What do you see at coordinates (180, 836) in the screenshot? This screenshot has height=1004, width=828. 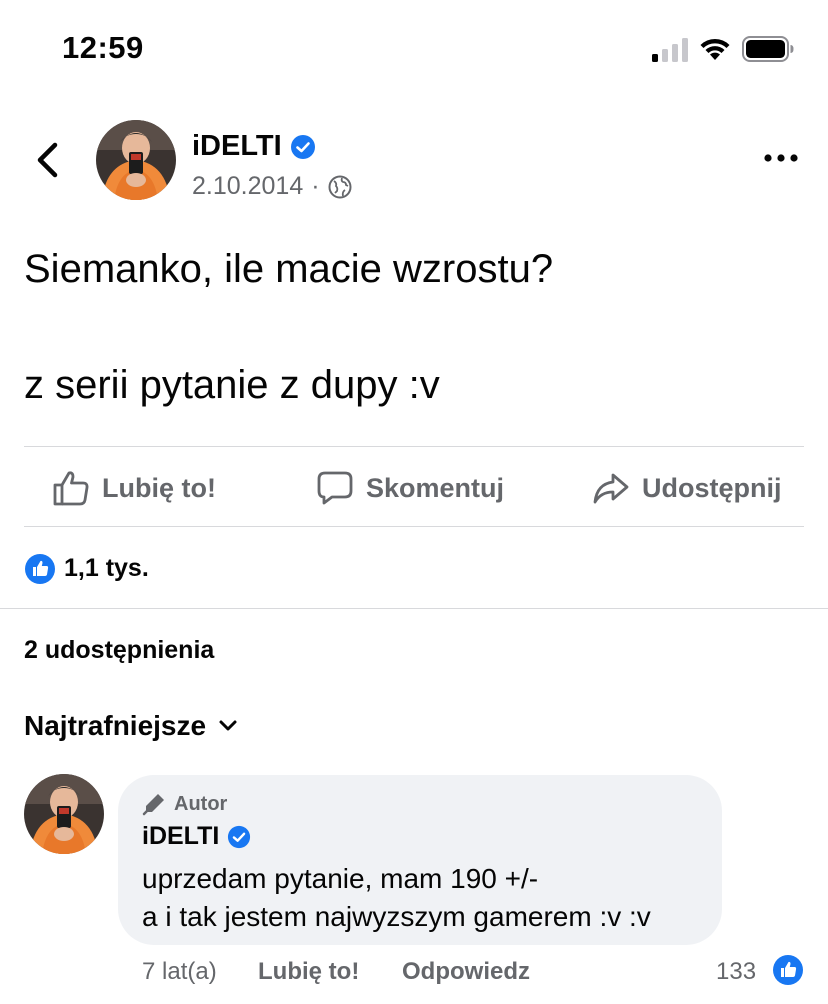 I see `comment-author-name: iDELTI` at bounding box center [180, 836].